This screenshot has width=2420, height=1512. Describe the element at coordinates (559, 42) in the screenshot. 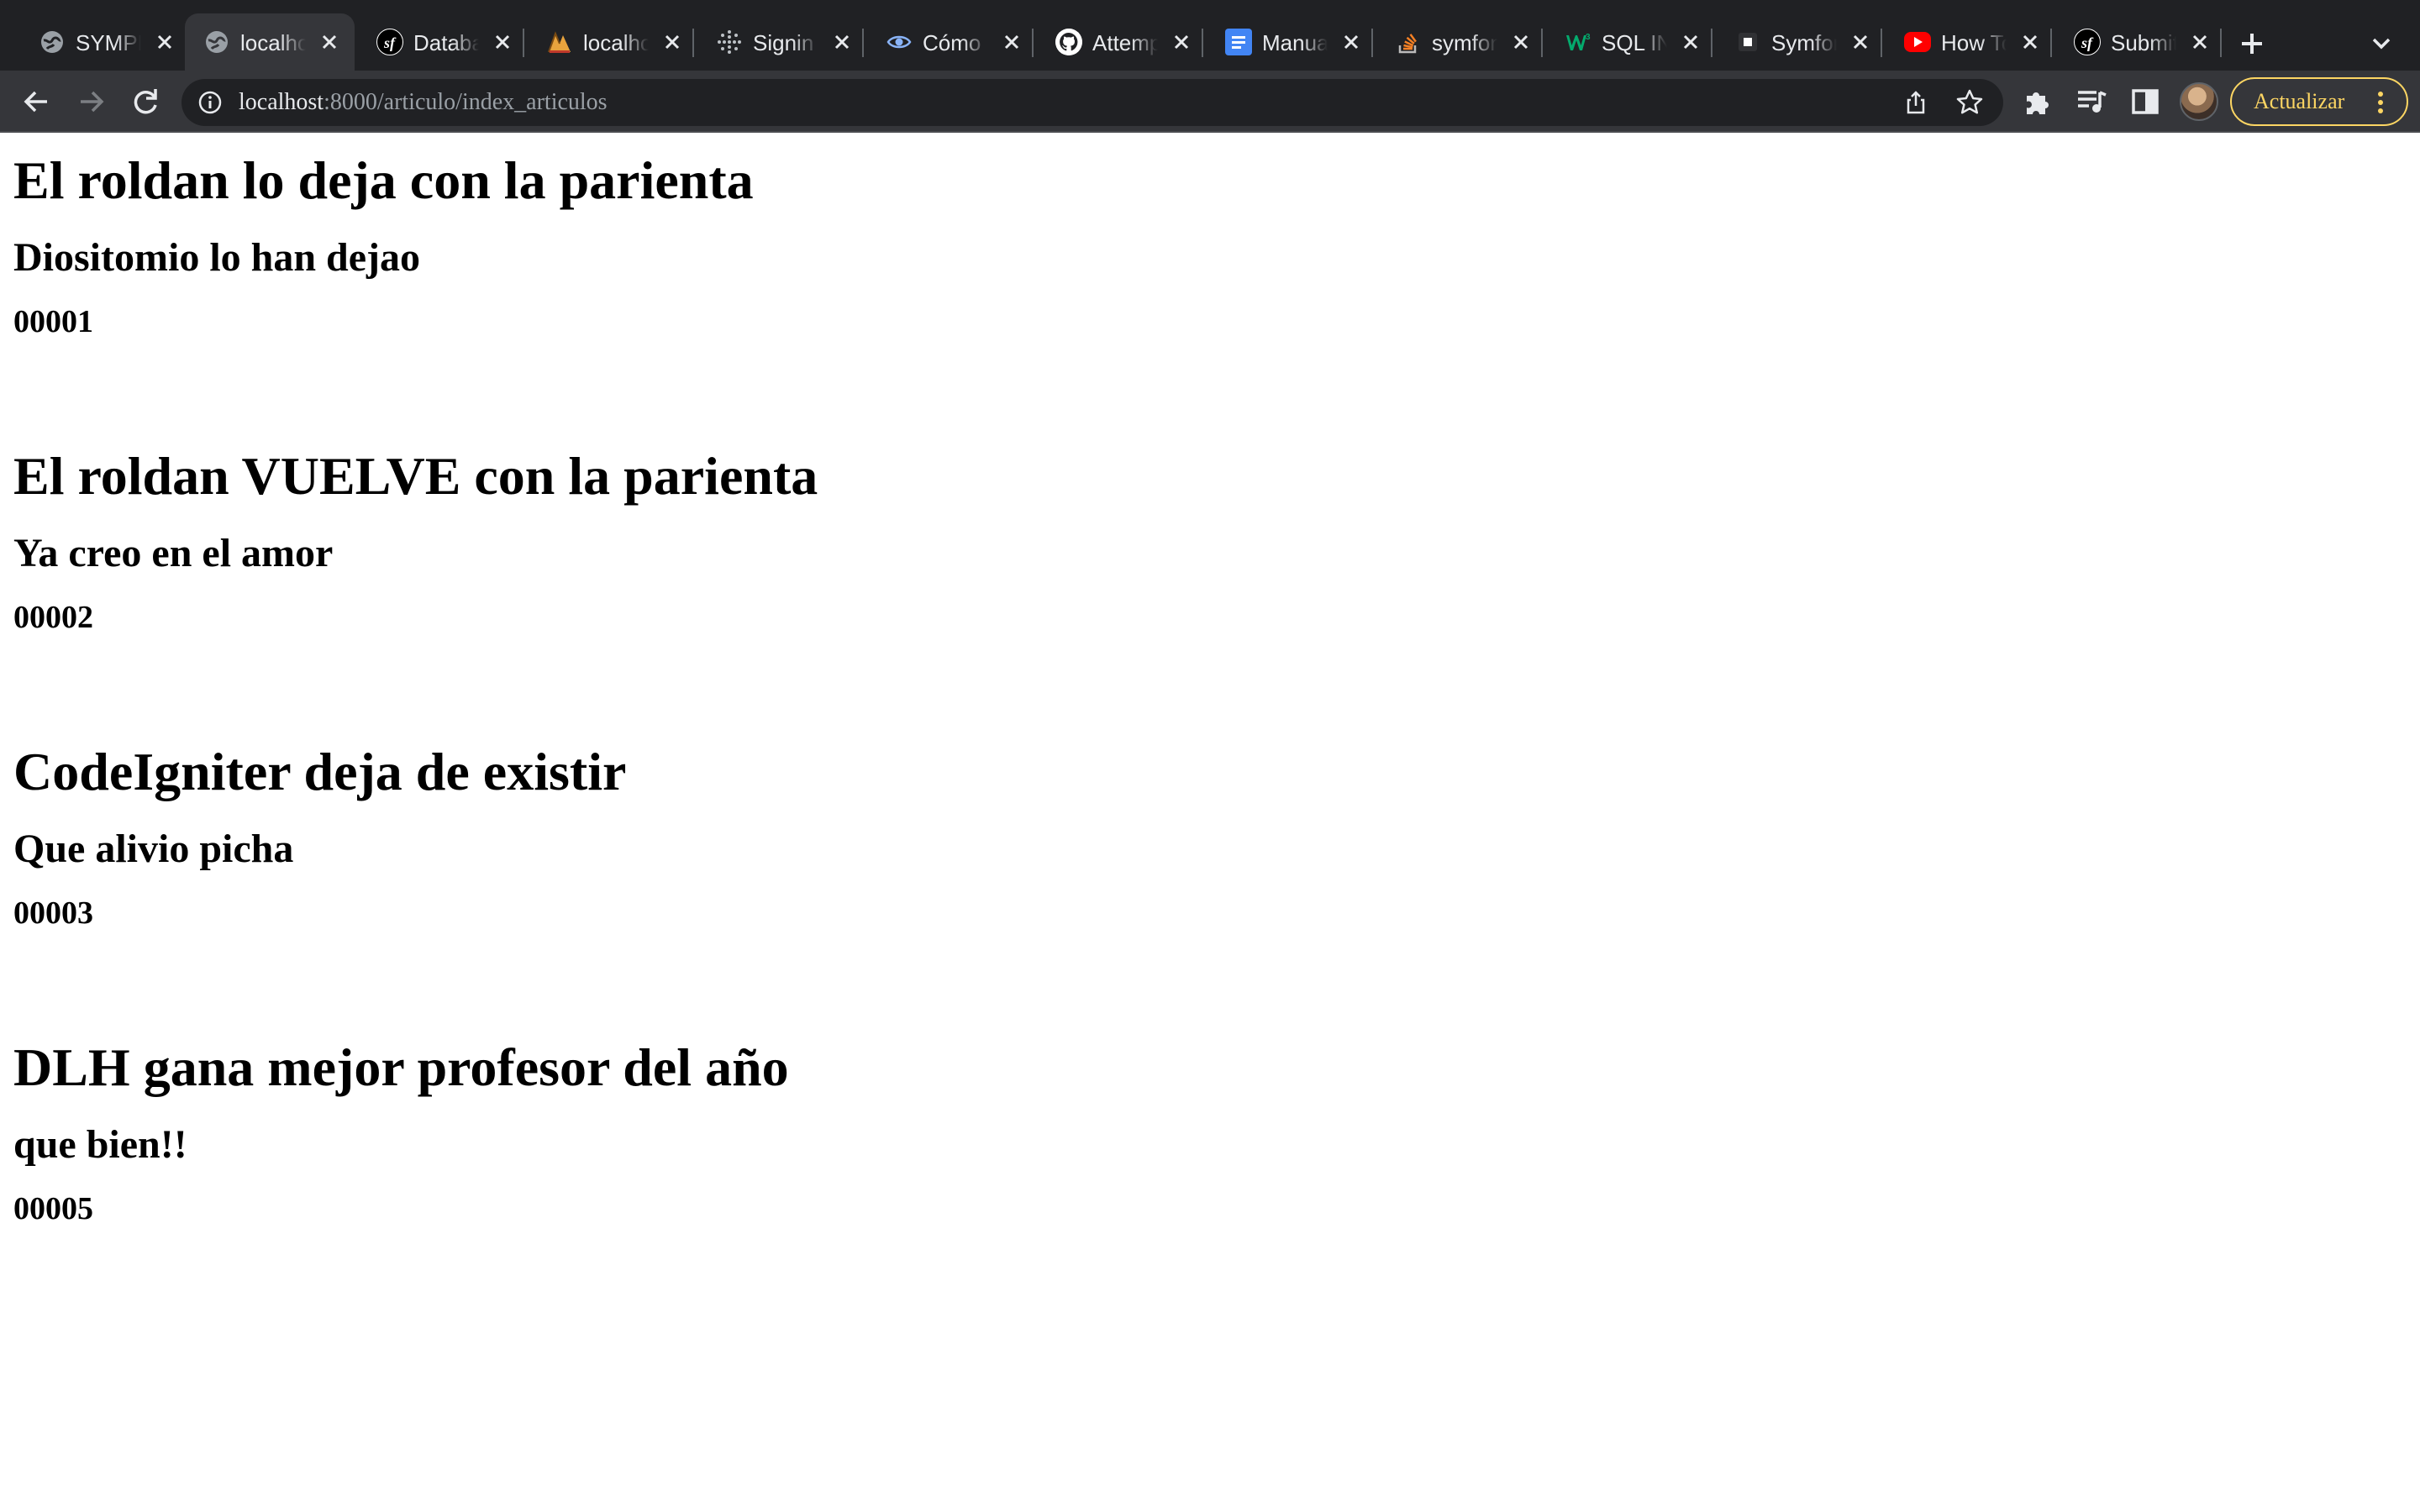

I see `phpmyadmin-icon` at that location.